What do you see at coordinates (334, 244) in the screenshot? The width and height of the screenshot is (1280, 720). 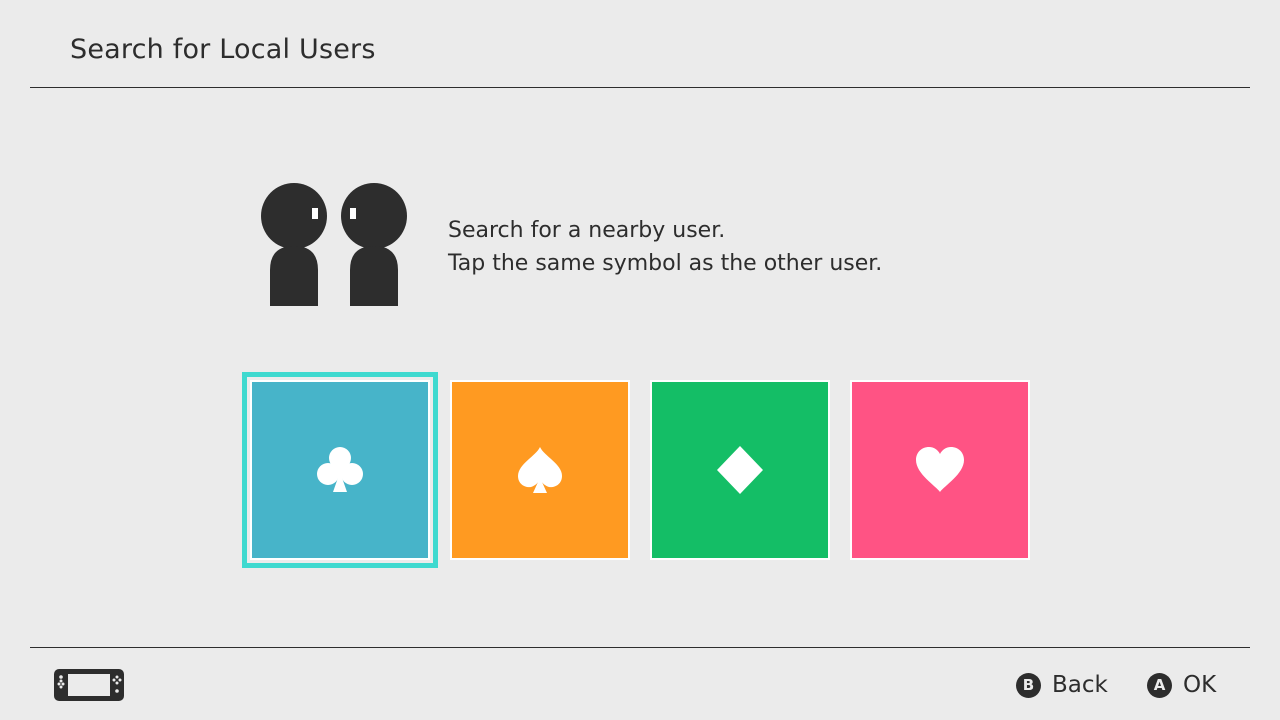 I see `two-users-icon` at bounding box center [334, 244].